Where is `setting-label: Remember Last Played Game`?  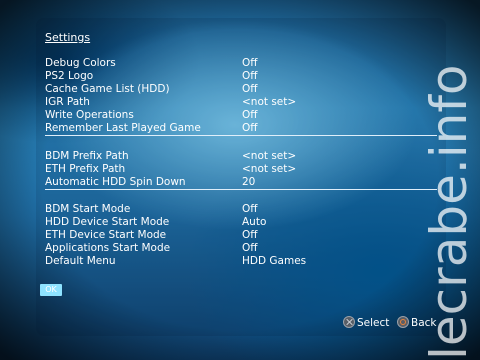
setting-label: Remember Last Played Game is located at coordinates (123, 128).